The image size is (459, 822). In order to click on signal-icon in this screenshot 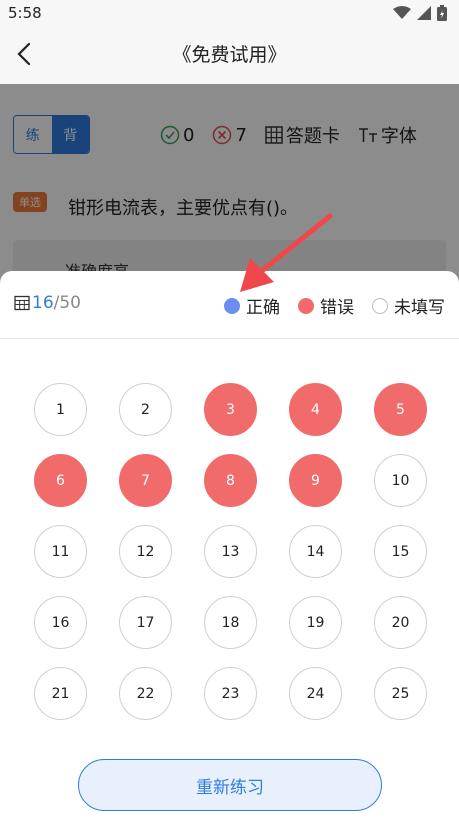, I will do `click(424, 13)`.